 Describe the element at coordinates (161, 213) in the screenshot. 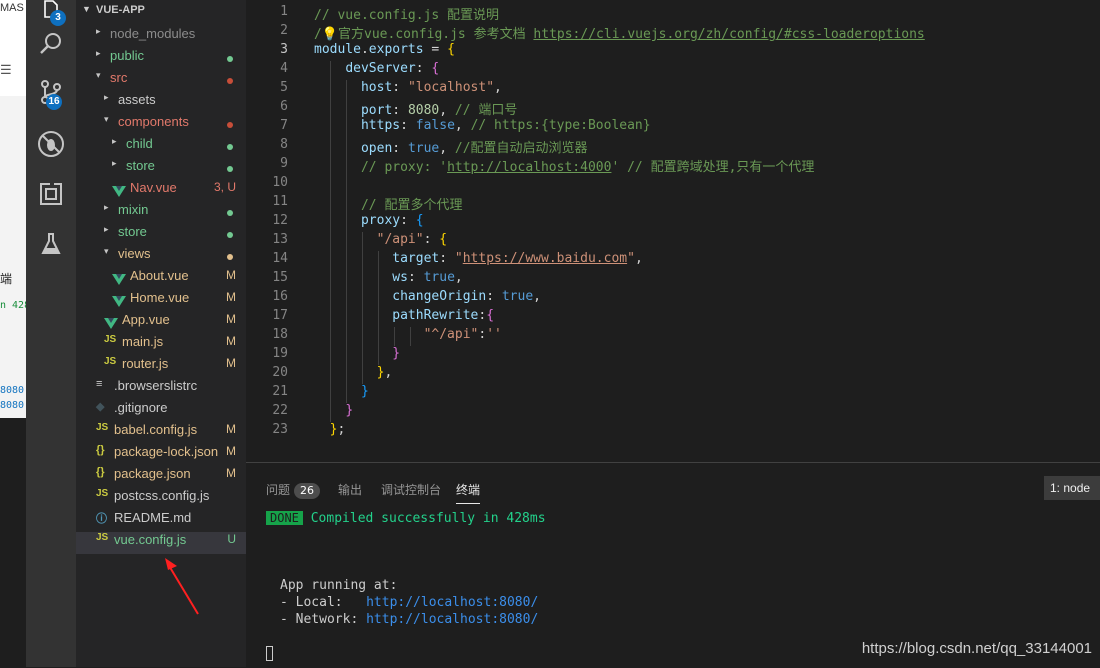

I see `tree-item: ▸ mixin` at that location.